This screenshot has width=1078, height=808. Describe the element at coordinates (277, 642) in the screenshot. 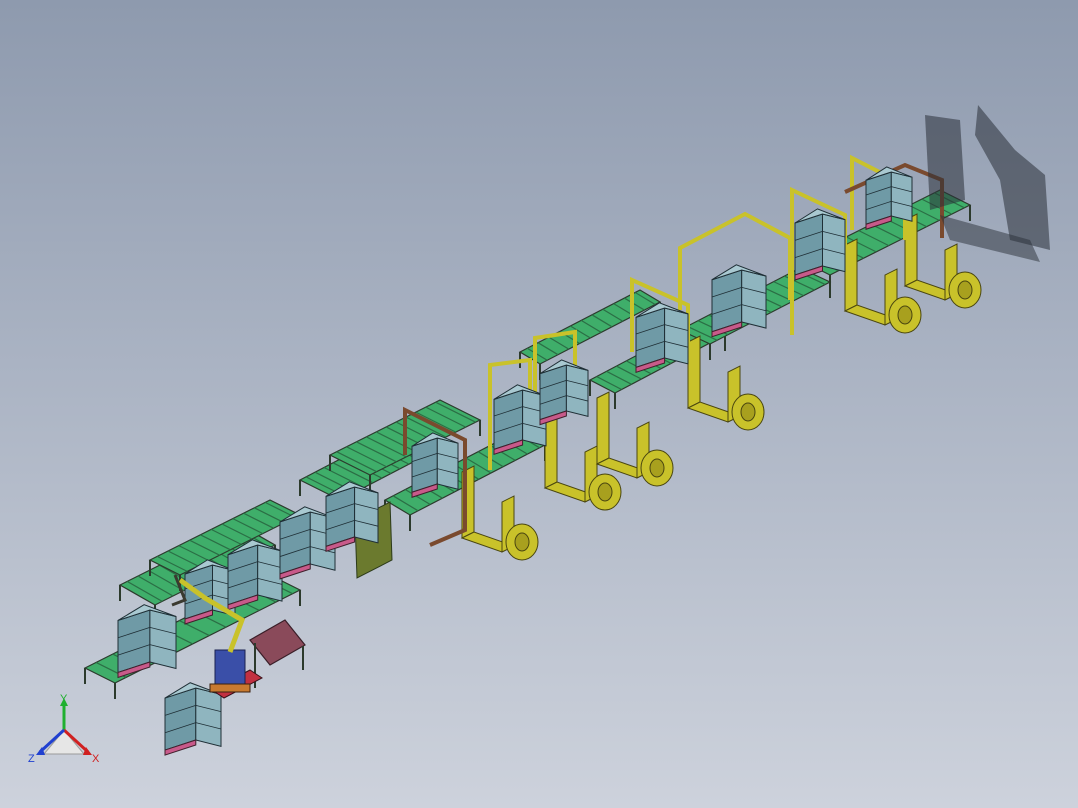

I see `pallet-dispenser-table` at that location.